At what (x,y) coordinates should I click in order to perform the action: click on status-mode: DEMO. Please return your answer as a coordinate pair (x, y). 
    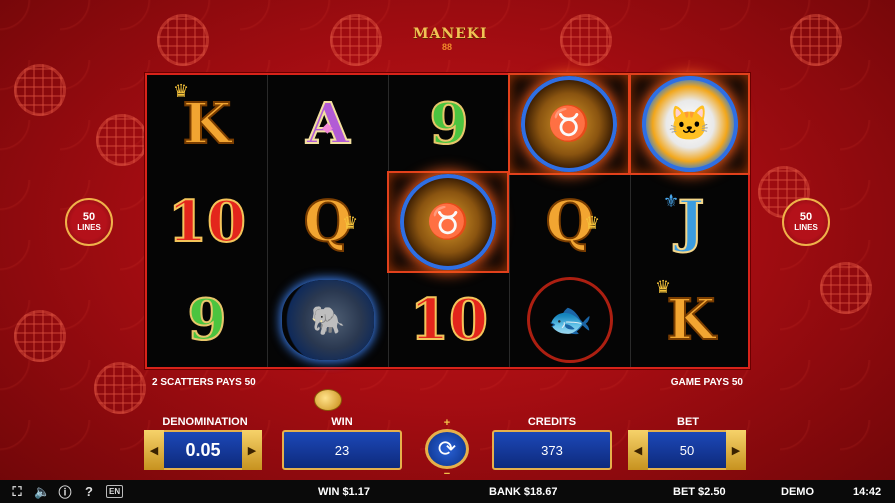
    Looking at the image, I should click on (797, 491).